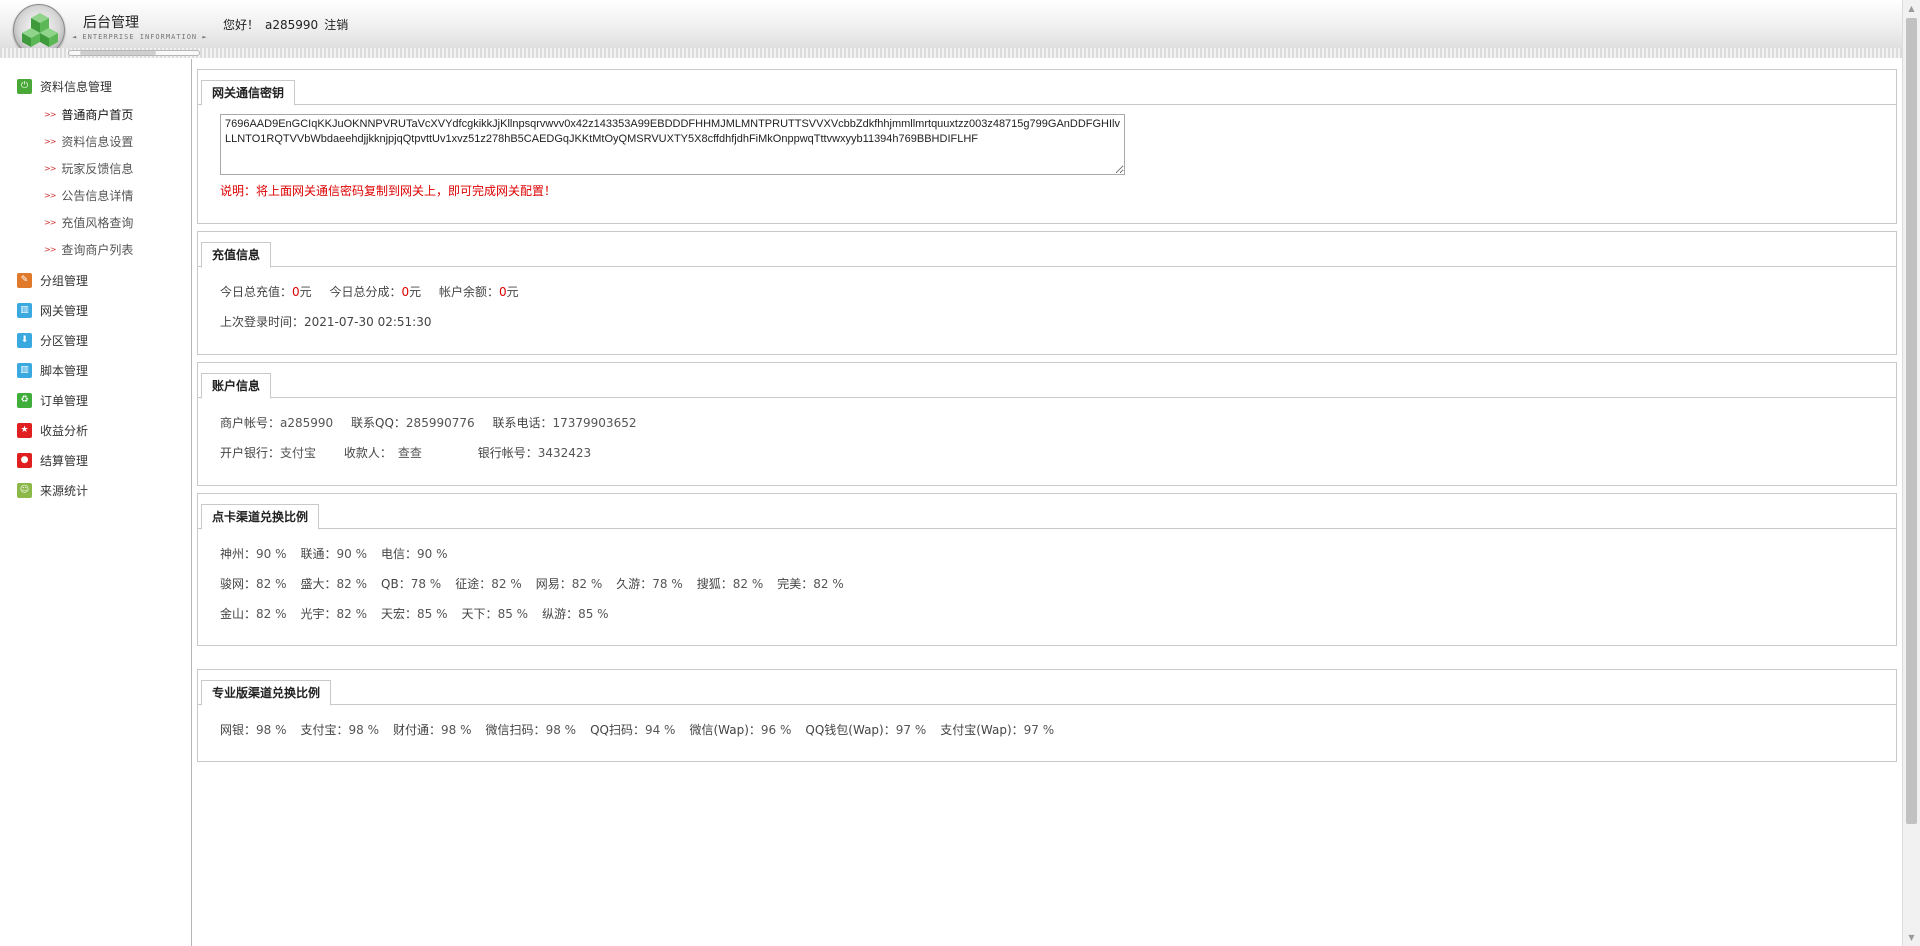 The image size is (1920, 946). I want to click on sidebar-subitem-label: 玩家反馈信息, so click(97, 169).